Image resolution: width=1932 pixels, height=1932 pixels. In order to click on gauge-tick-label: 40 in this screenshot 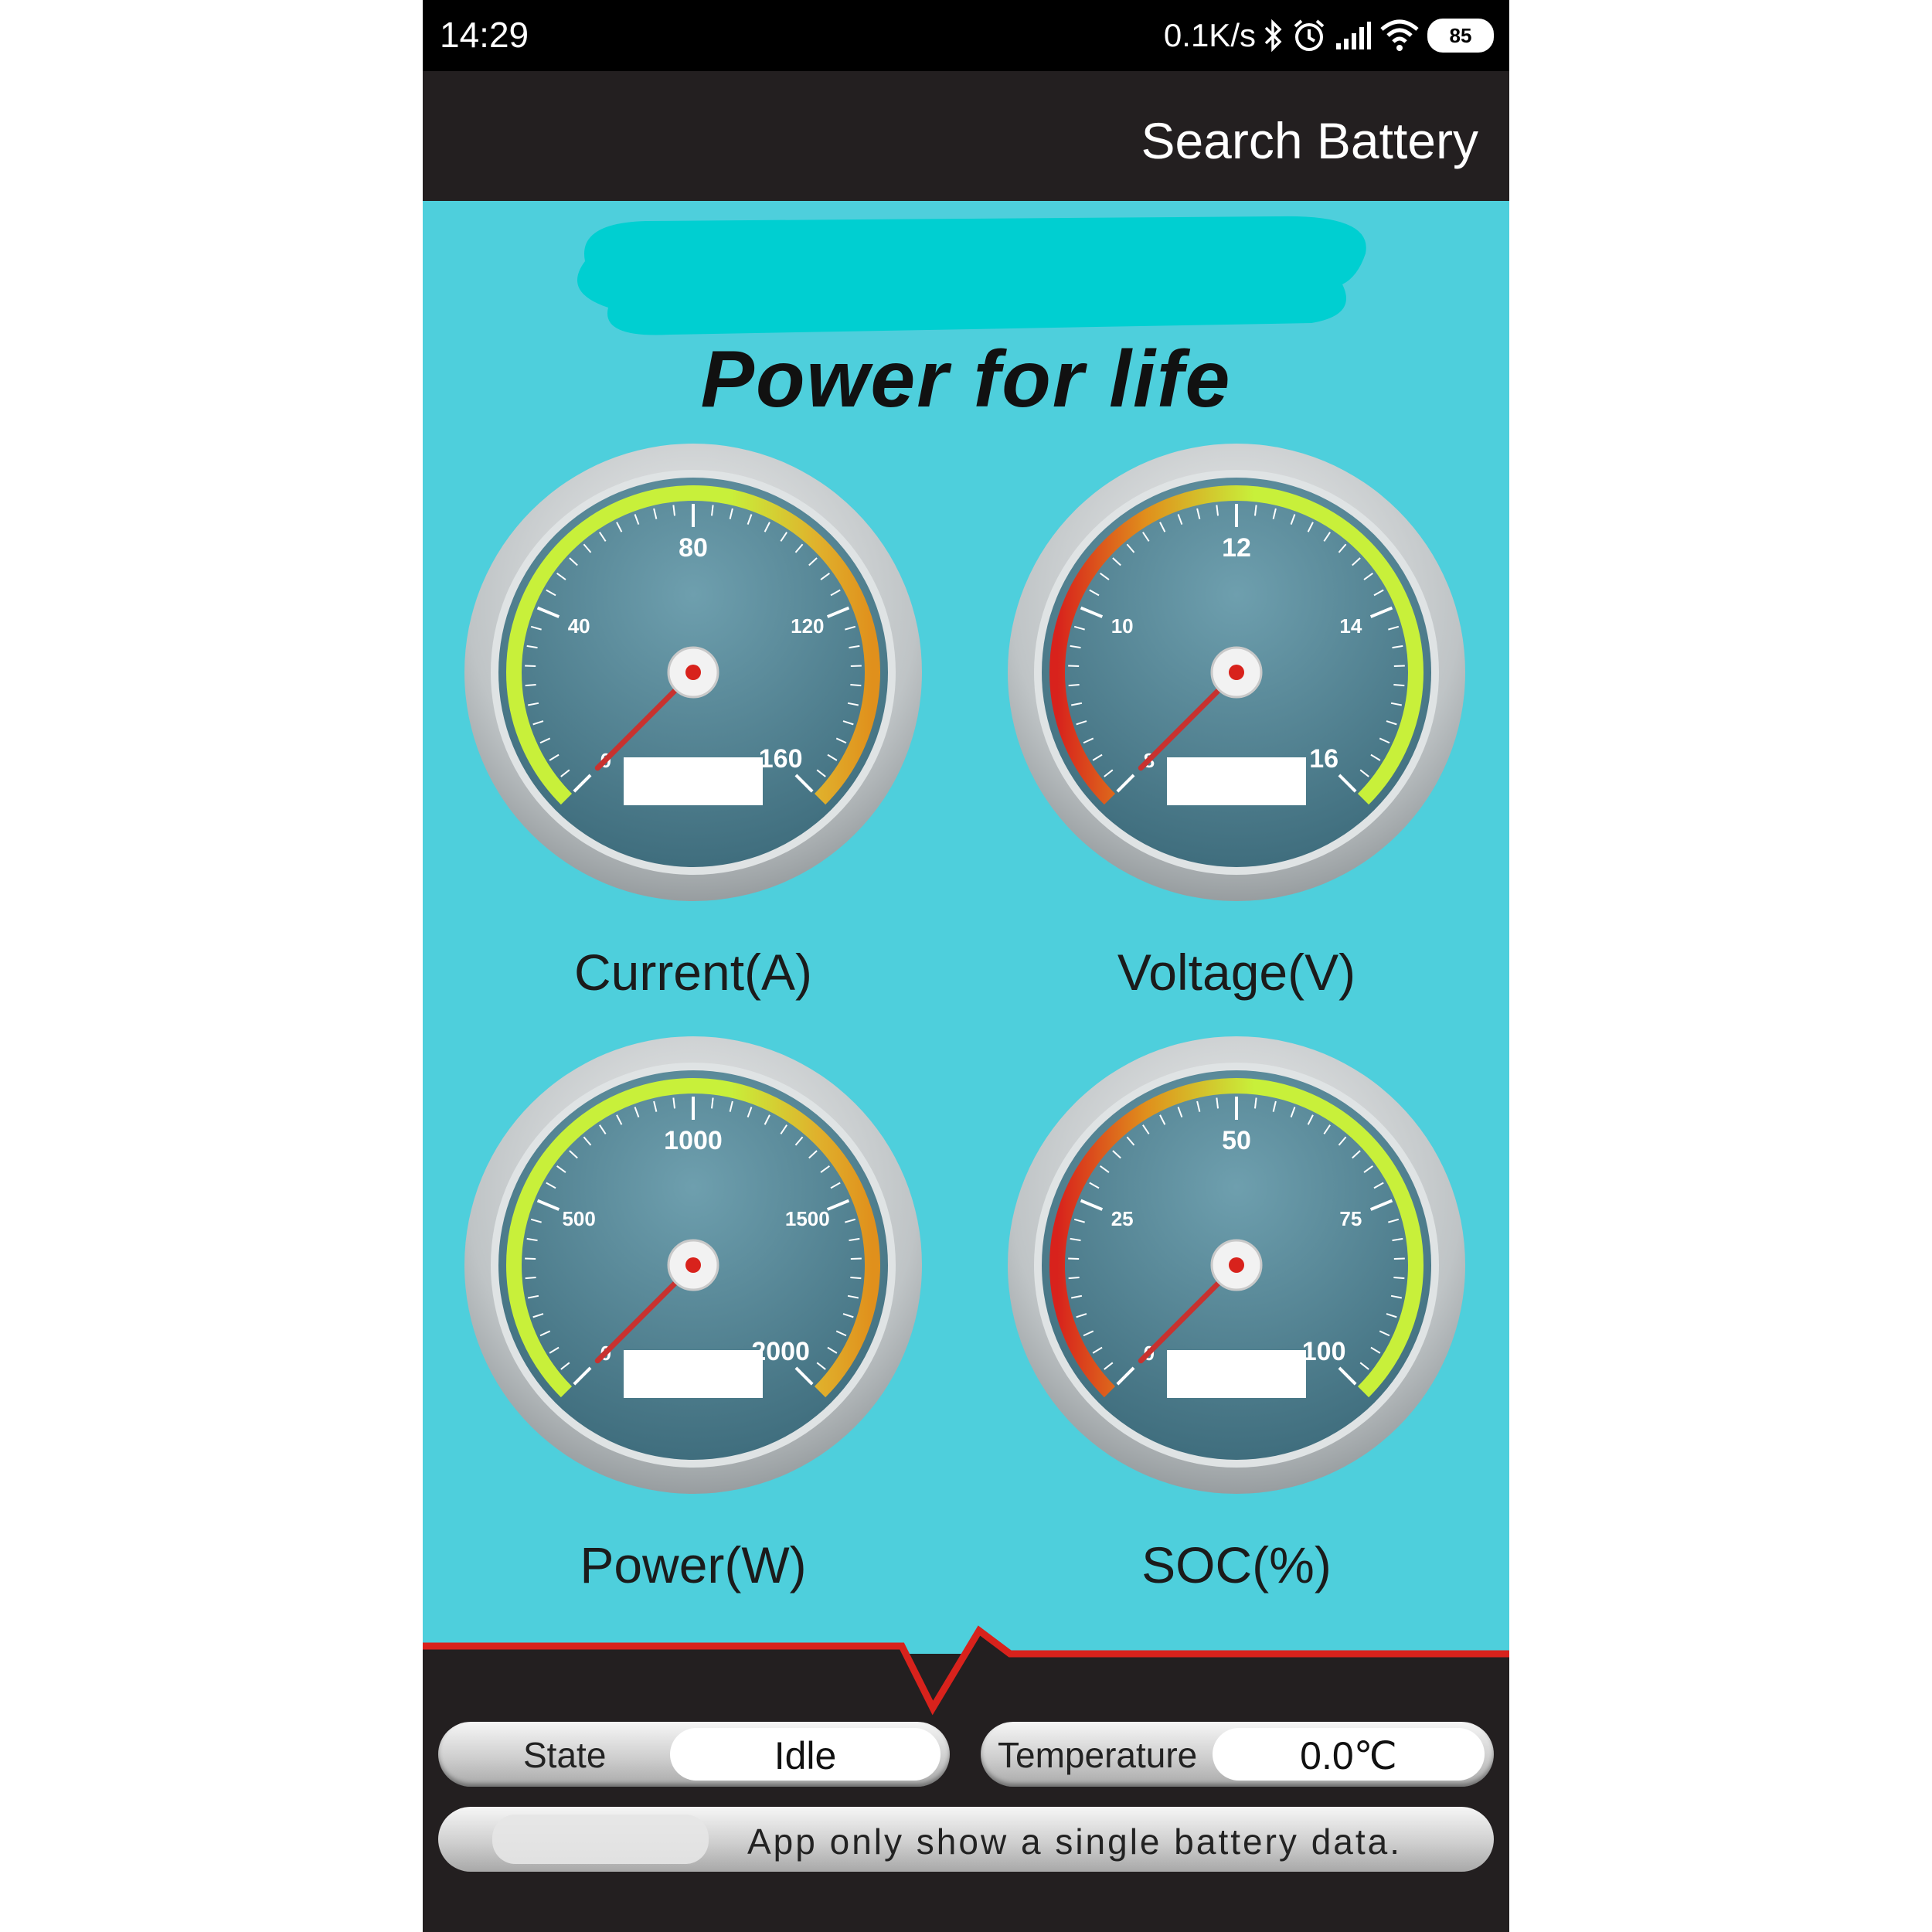, I will do `click(579, 626)`.